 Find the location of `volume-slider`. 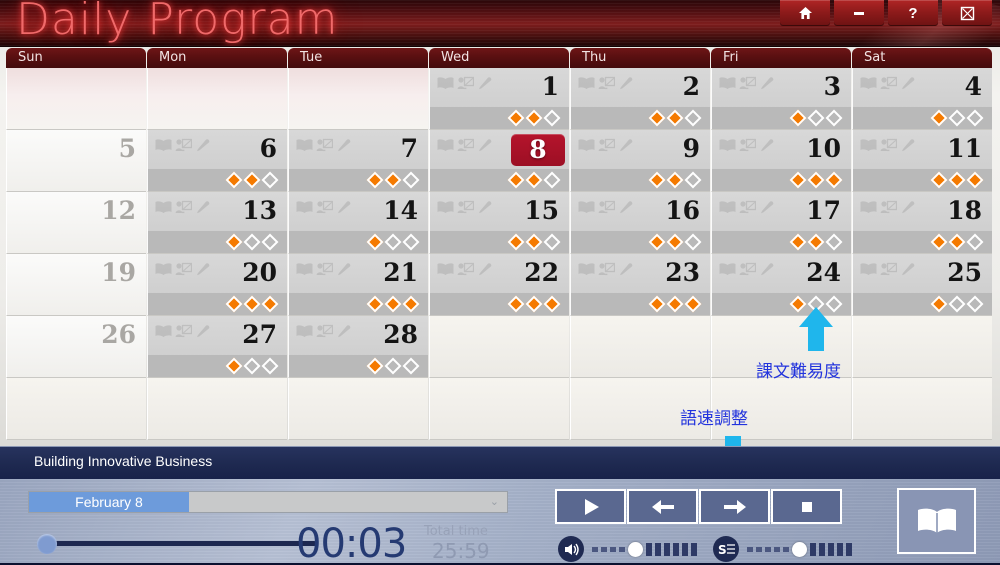

volume-slider is located at coordinates (629, 549).